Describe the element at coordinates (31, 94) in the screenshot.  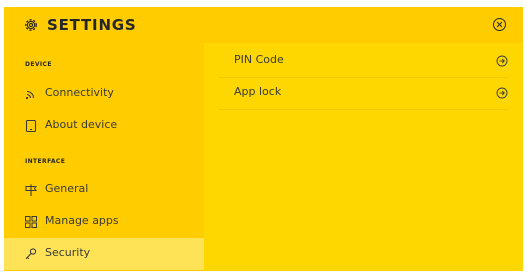
I see `wifi-icon` at that location.